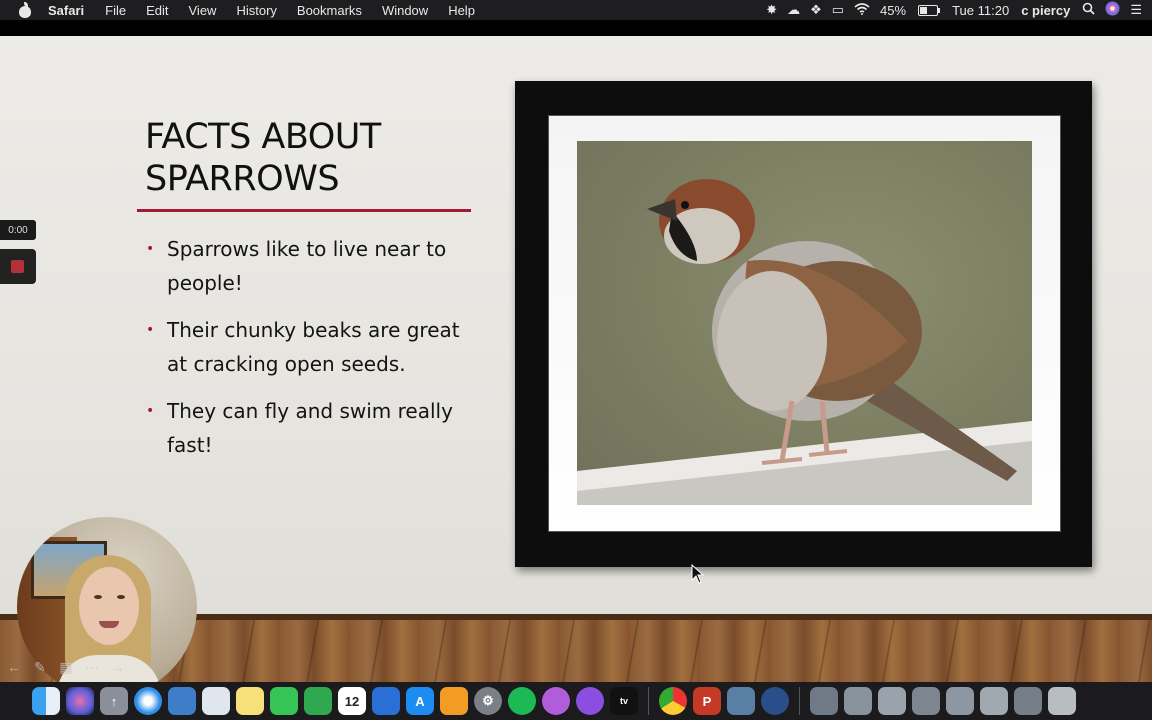 The width and height of the screenshot is (1152, 720). What do you see at coordinates (838, 10) in the screenshot?
I see `airplay-icon: ▭` at bounding box center [838, 10].